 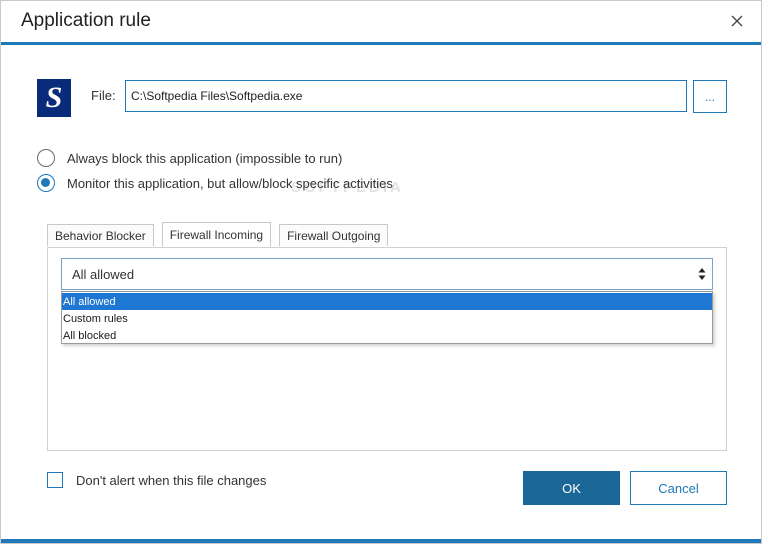 I want to click on firewall-select: All allowed, so click(x=387, y=274).